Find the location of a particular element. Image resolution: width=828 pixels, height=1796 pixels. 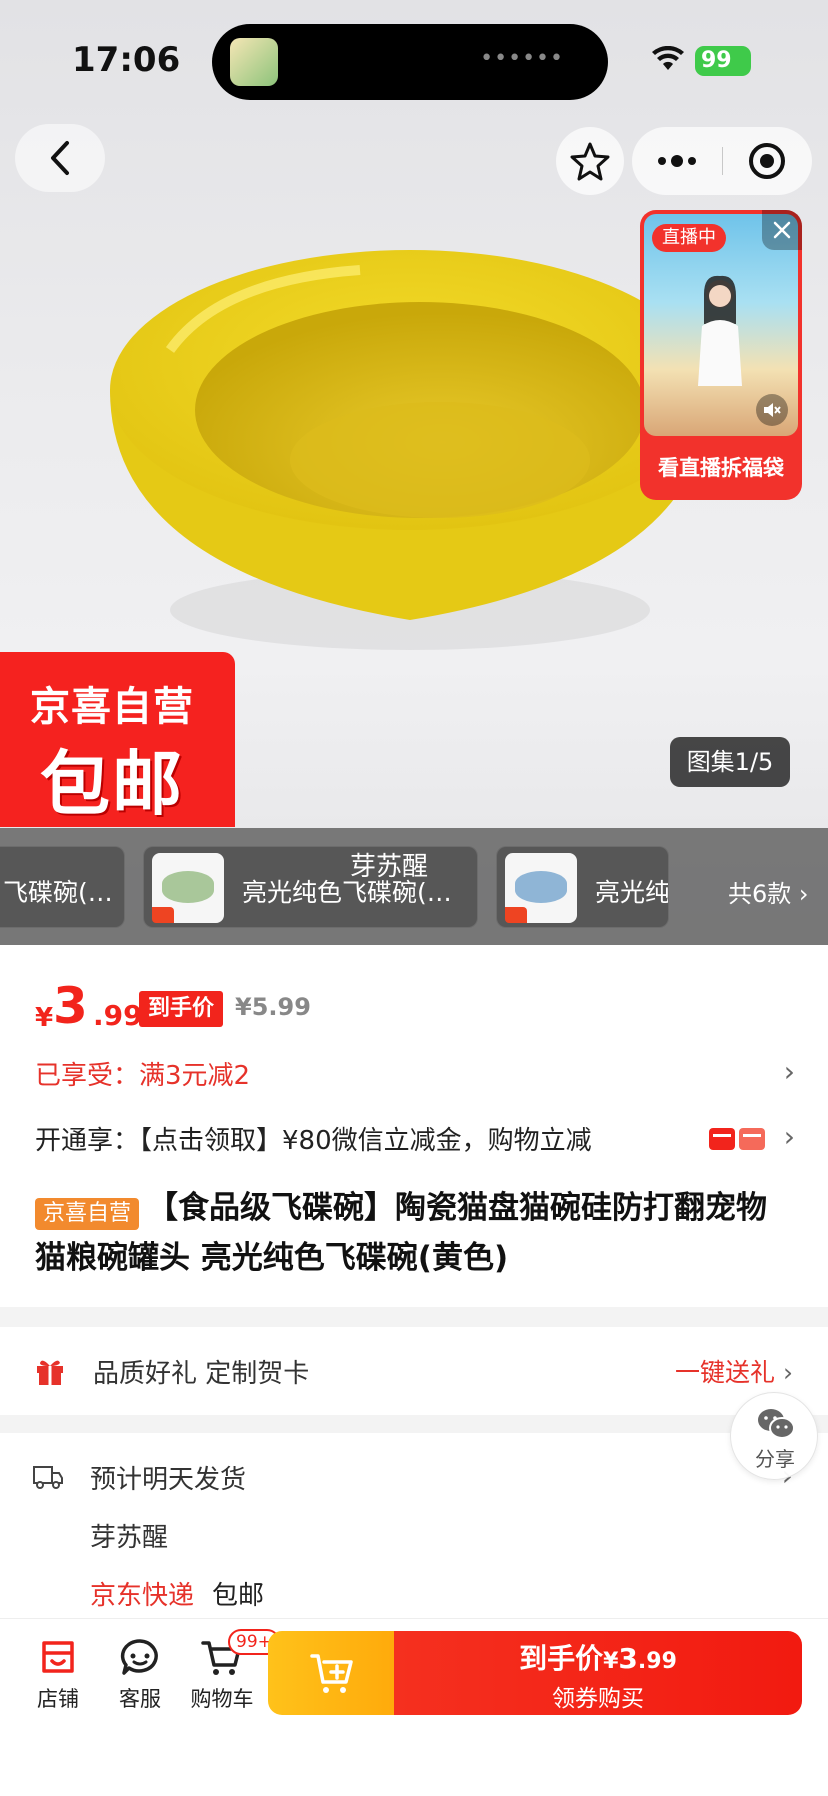

buy-label: 到手价 is located at coordinates (561, 1658).